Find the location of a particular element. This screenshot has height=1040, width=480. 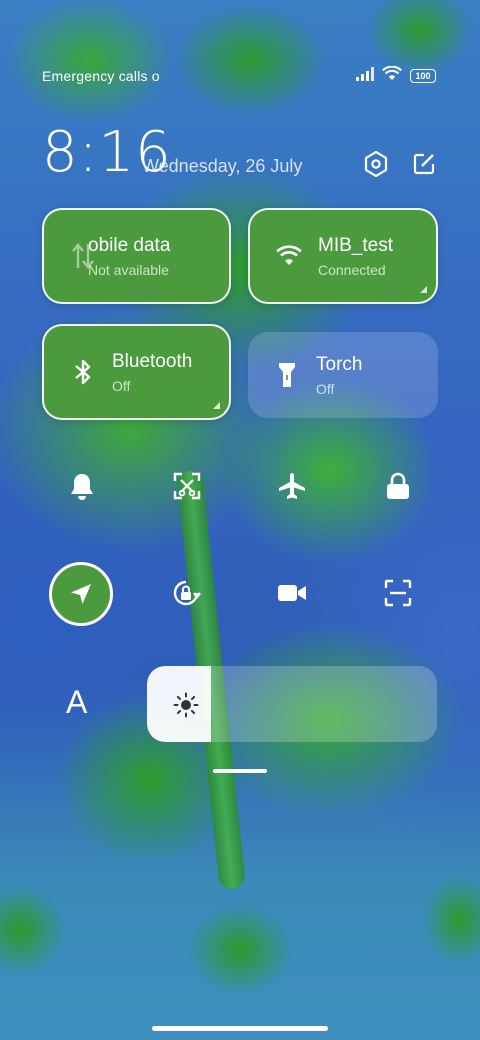

tile-wifi-status: Connected is located at coordinates (352, 269).